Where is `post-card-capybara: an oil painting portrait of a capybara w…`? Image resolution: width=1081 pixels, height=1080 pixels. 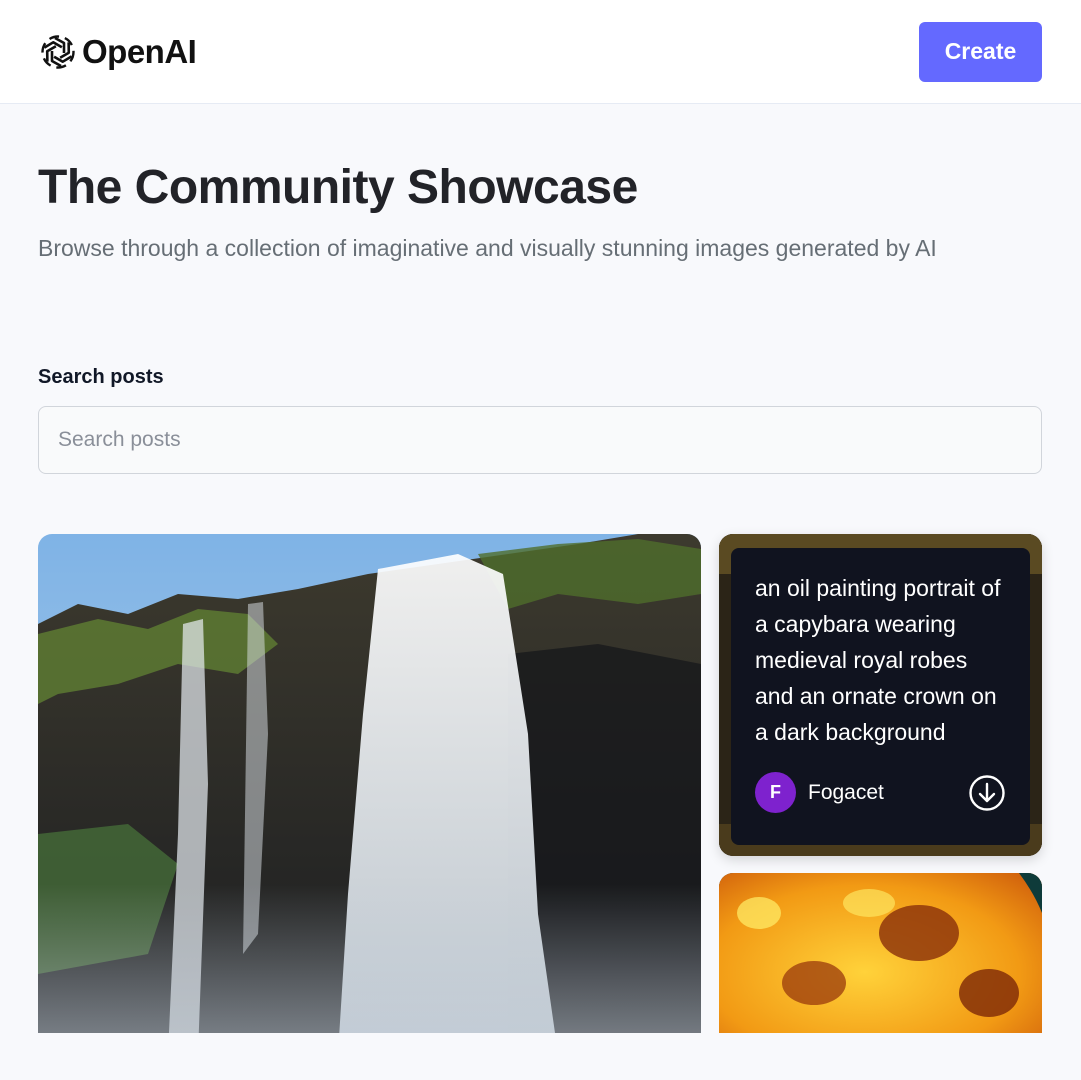 post-card-capybara: an oil painting portrait of a capybara w… is located at coordinates (880, 695).